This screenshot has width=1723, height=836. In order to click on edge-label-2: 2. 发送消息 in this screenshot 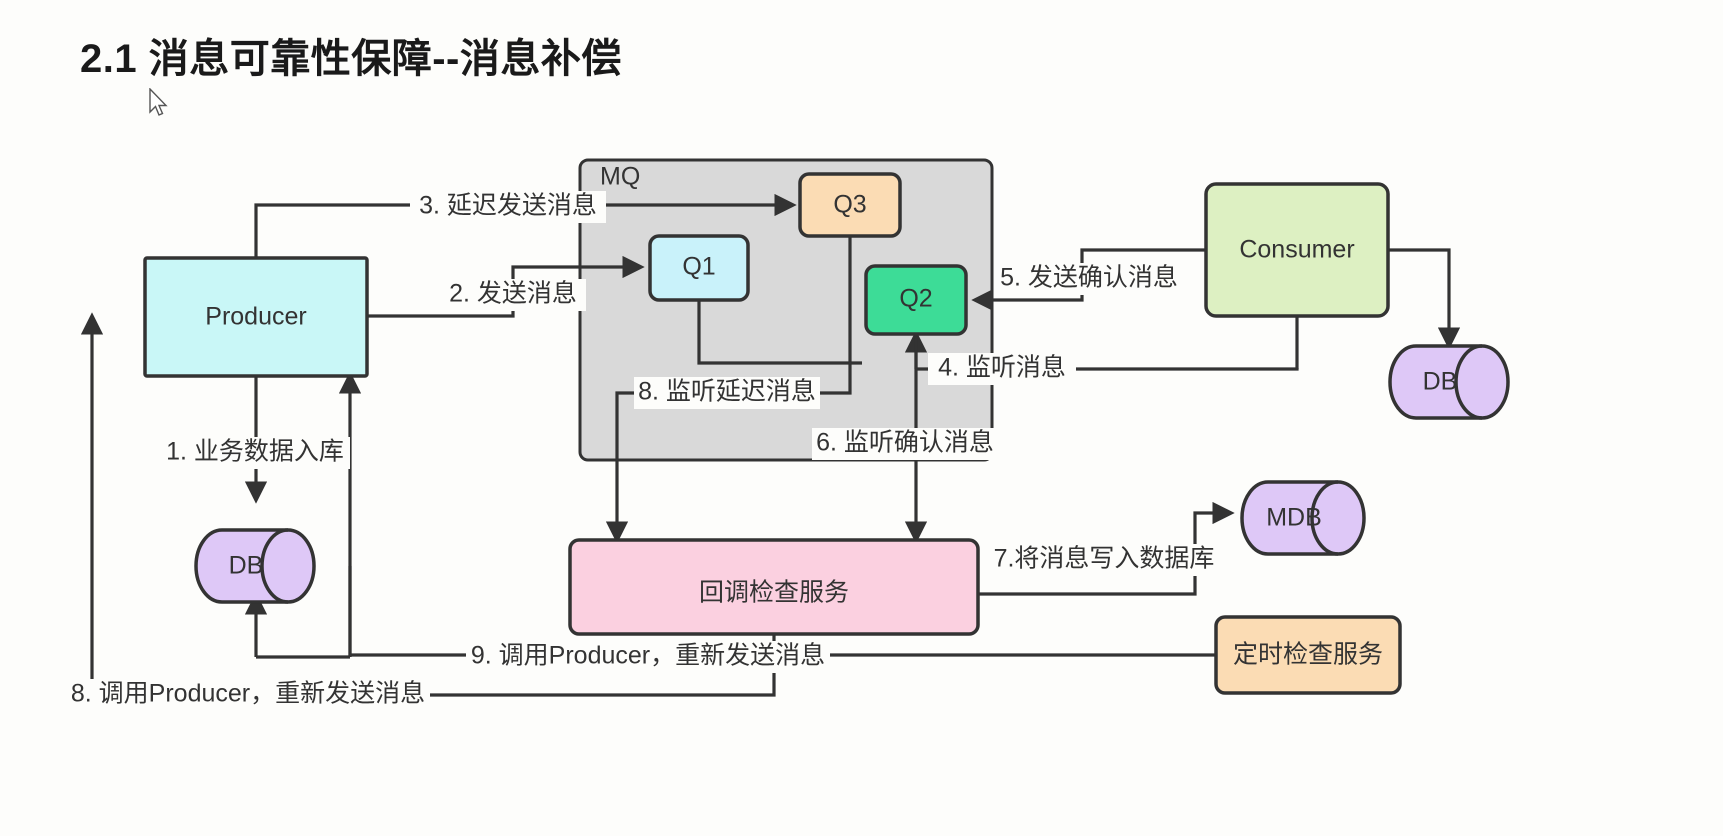, I will do `click(513, 295)`.